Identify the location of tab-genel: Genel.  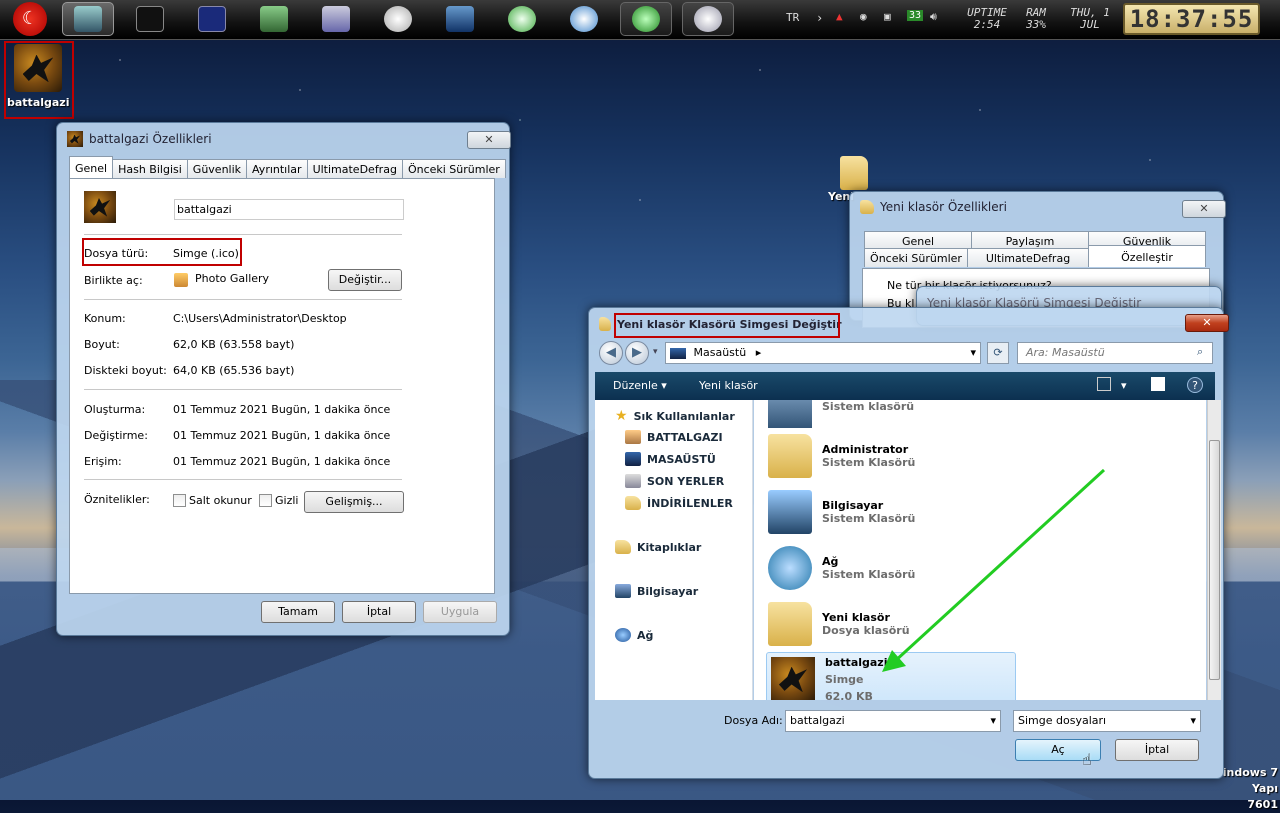
(91, 167).